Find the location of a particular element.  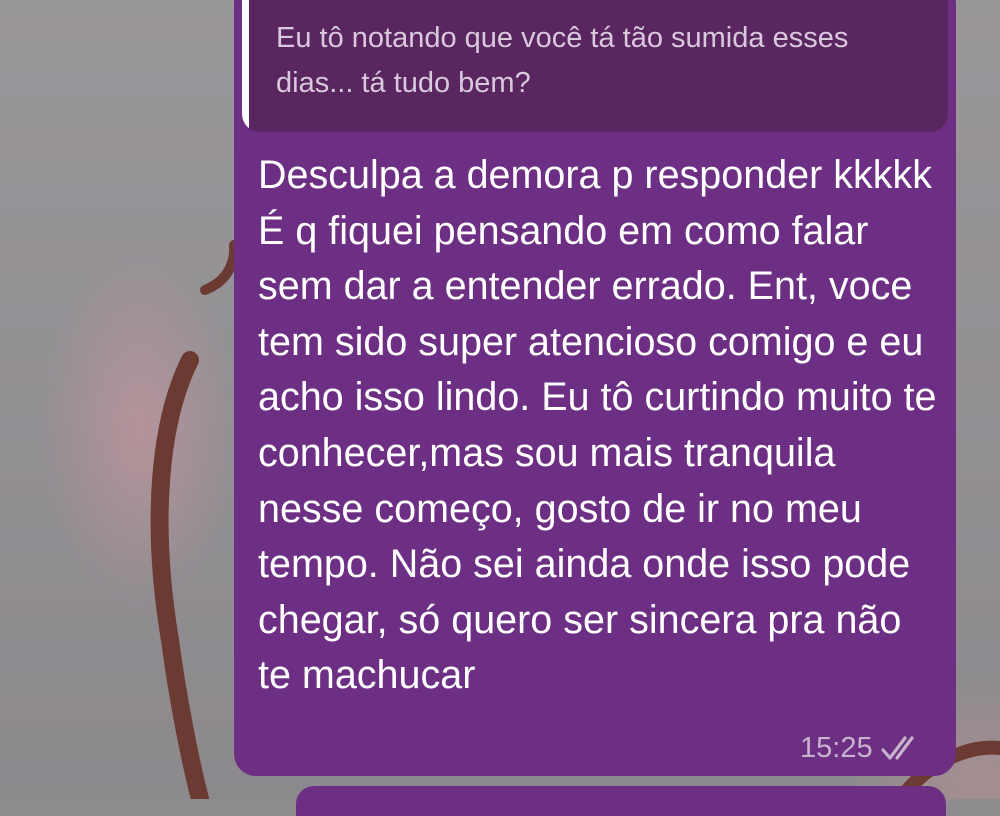

next-message-bubble is located at coordinates (621, 801).